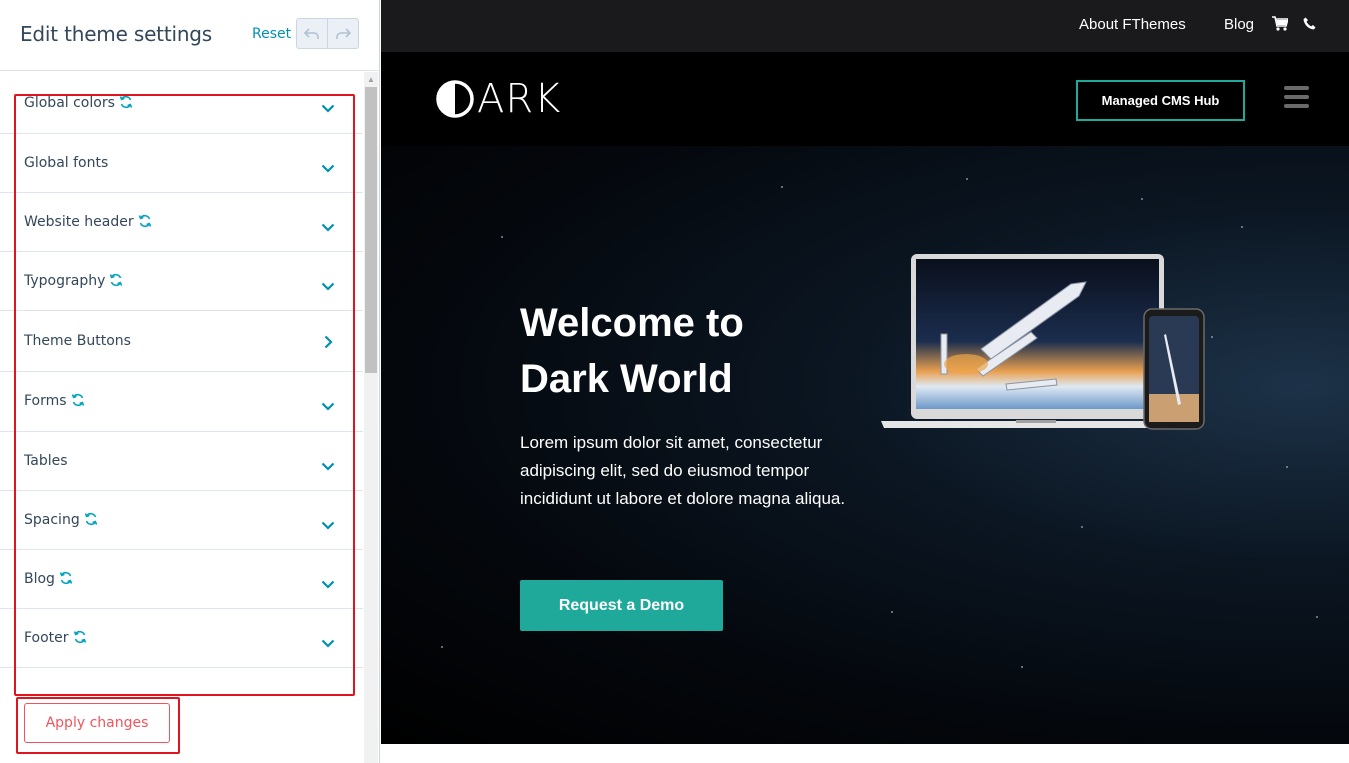 This screenshot has width=1349, height=763. I want to click on settings-section-global-colors: Global colors, so click(181, 104).